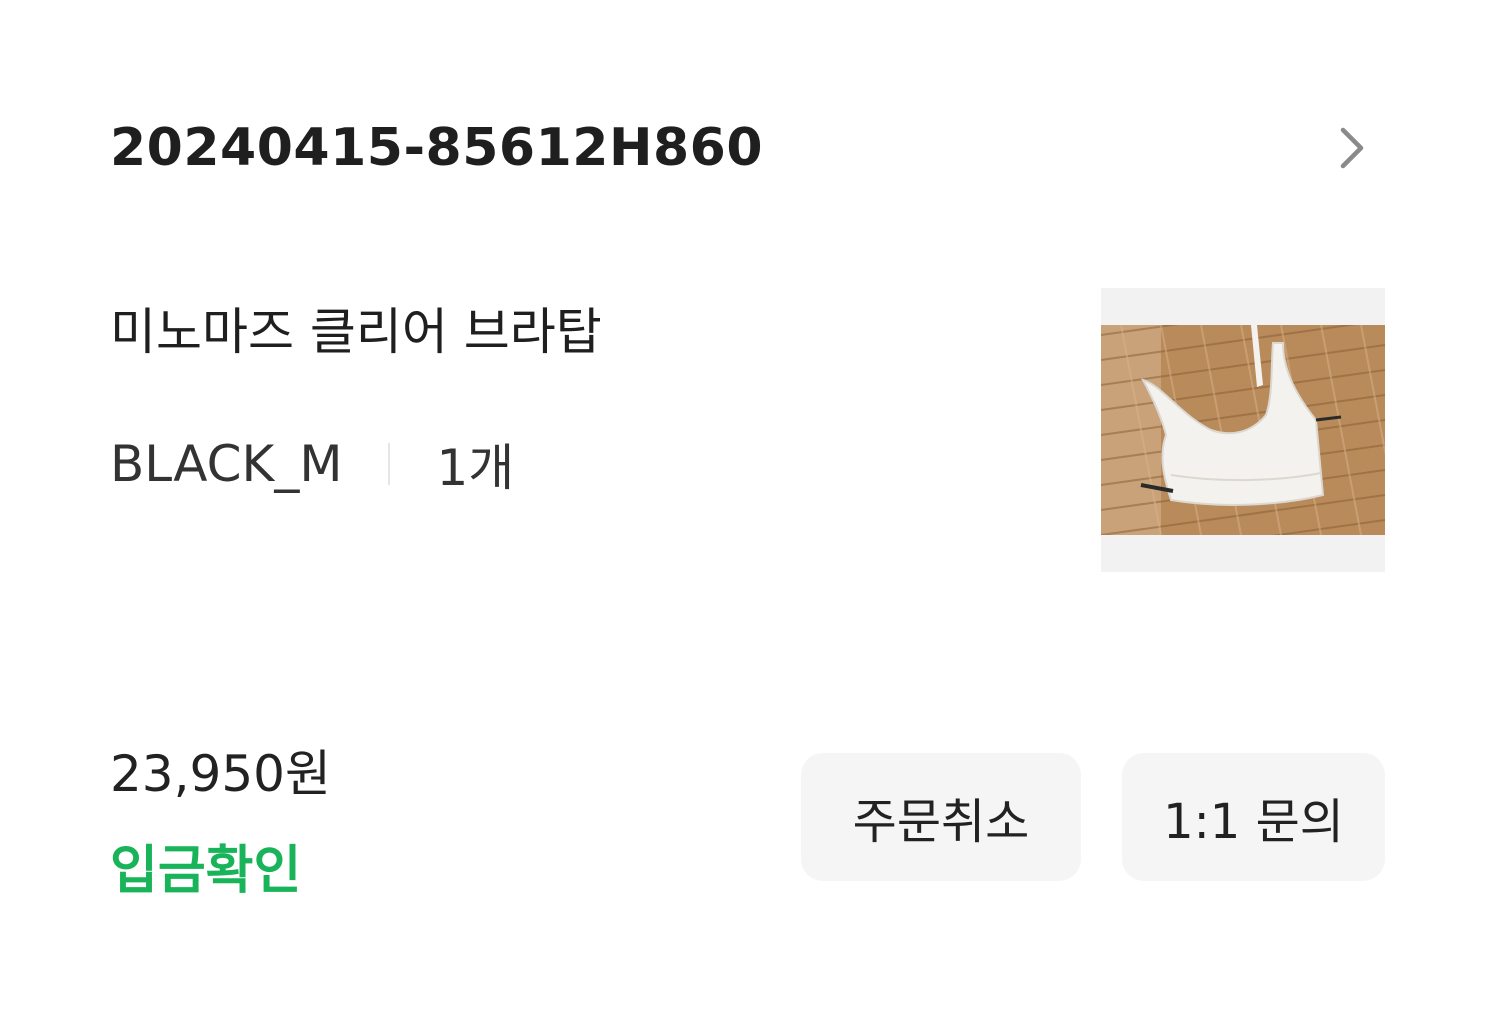 Image resolution: width=1494 pixels, height=1024 pixels. I want to click on product-name: 미노마즈 클리어 브라탑, so click(356, 328).